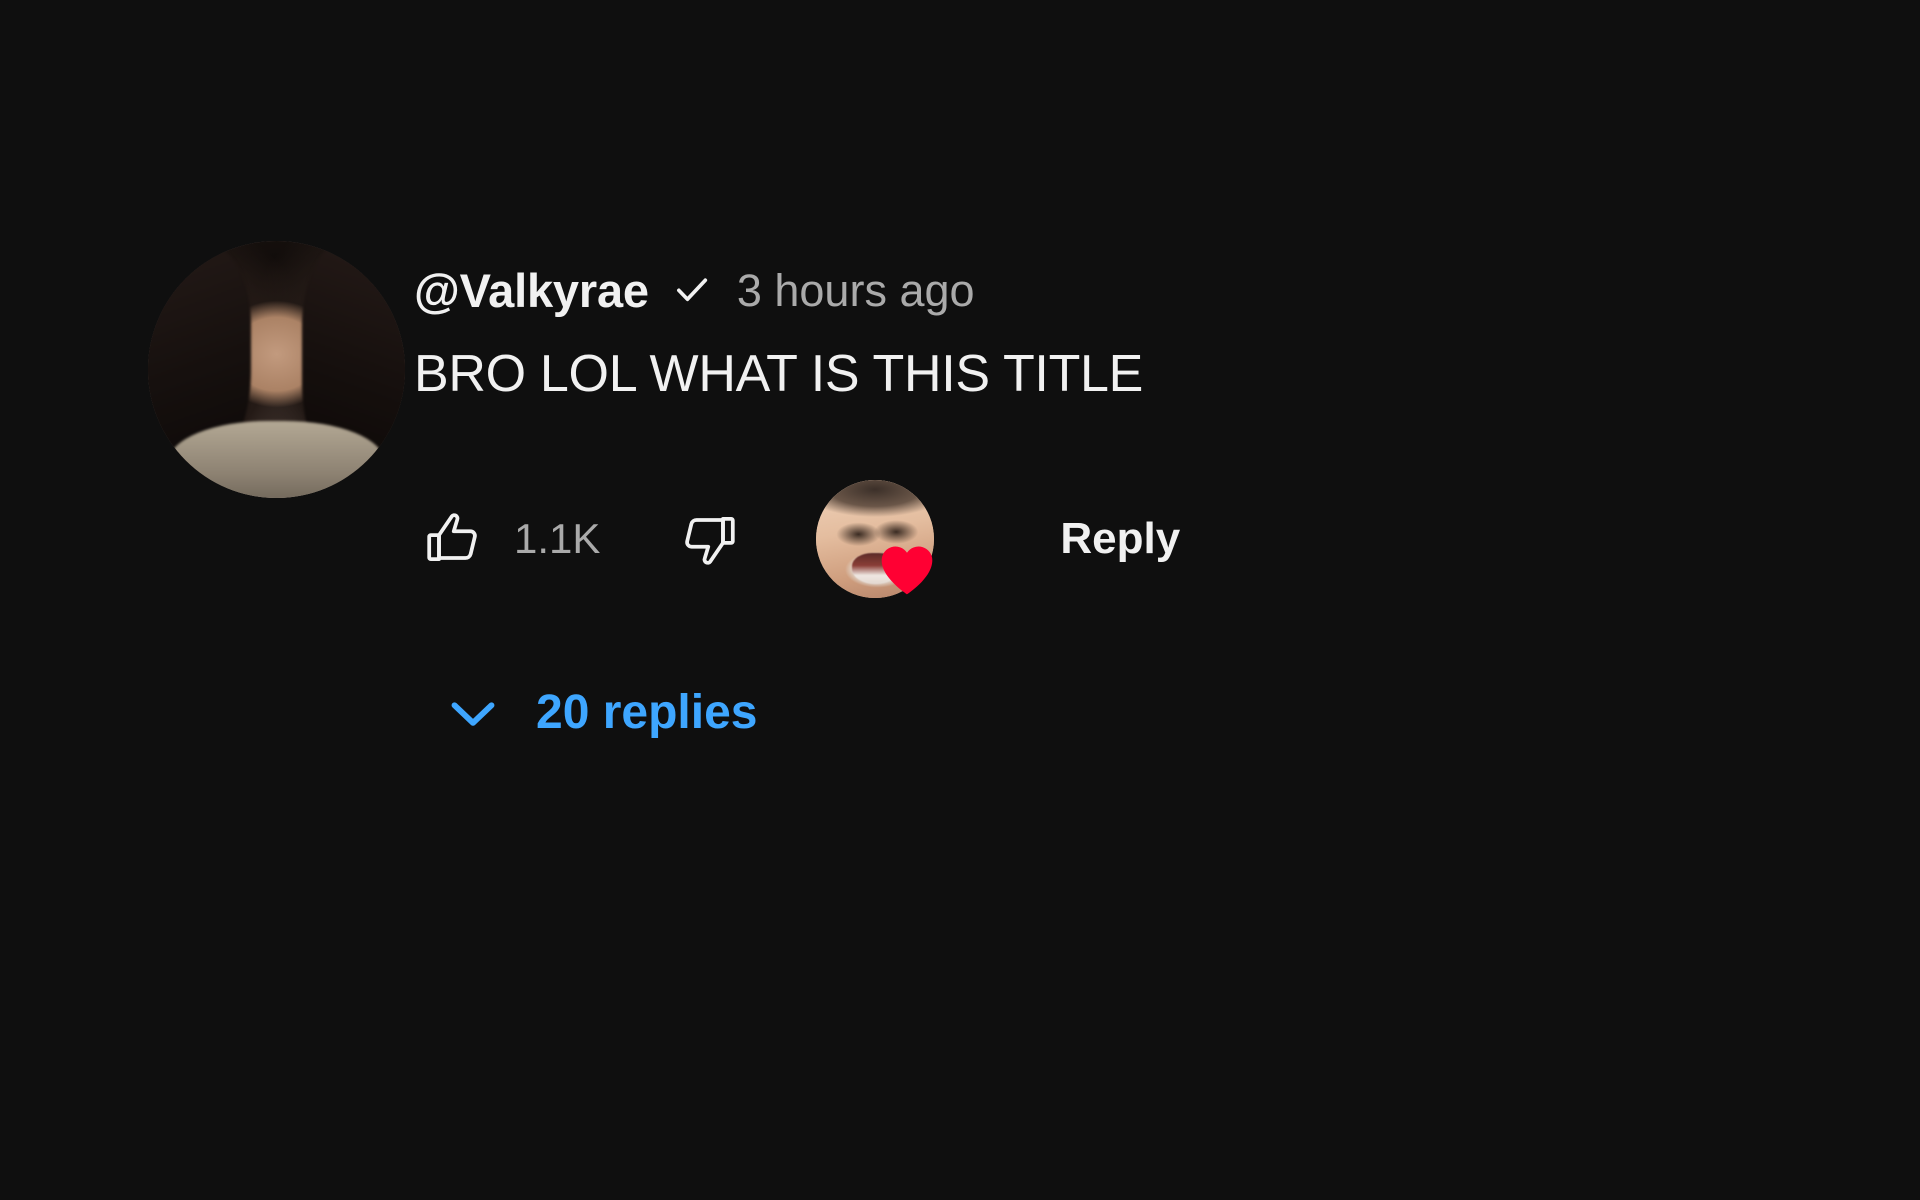 The image size is (1920, 1200). What do you see at coordinates (646, 713) in the screenshot?
I see `replies-count-label: 20 replies` at bounding box center [646, 713].